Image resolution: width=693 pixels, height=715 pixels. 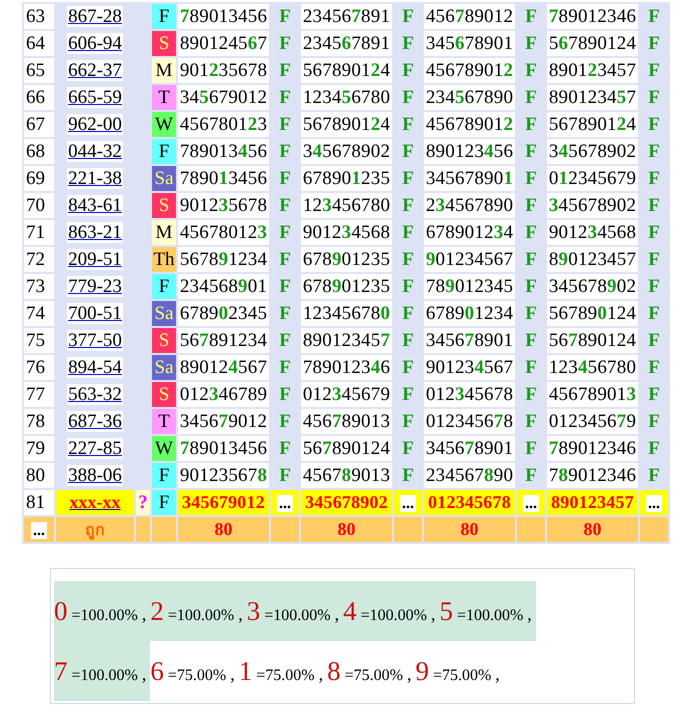 What do you see at coordinates (95, 367) in the screenshot?
I see `code-link: 894-54` at bounding box center [95, 367].